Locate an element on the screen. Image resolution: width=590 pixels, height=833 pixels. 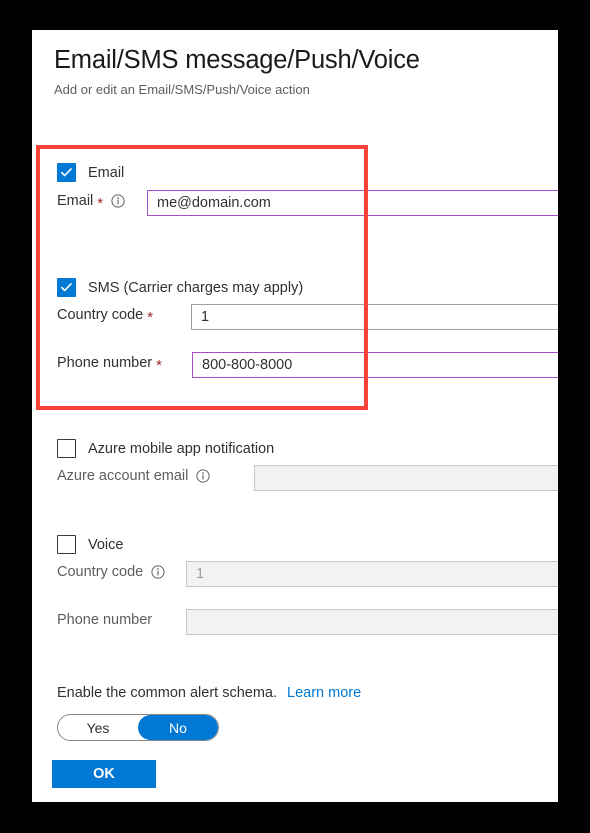
sms-country-code-input: 1 is located at coordinates (374, 317).